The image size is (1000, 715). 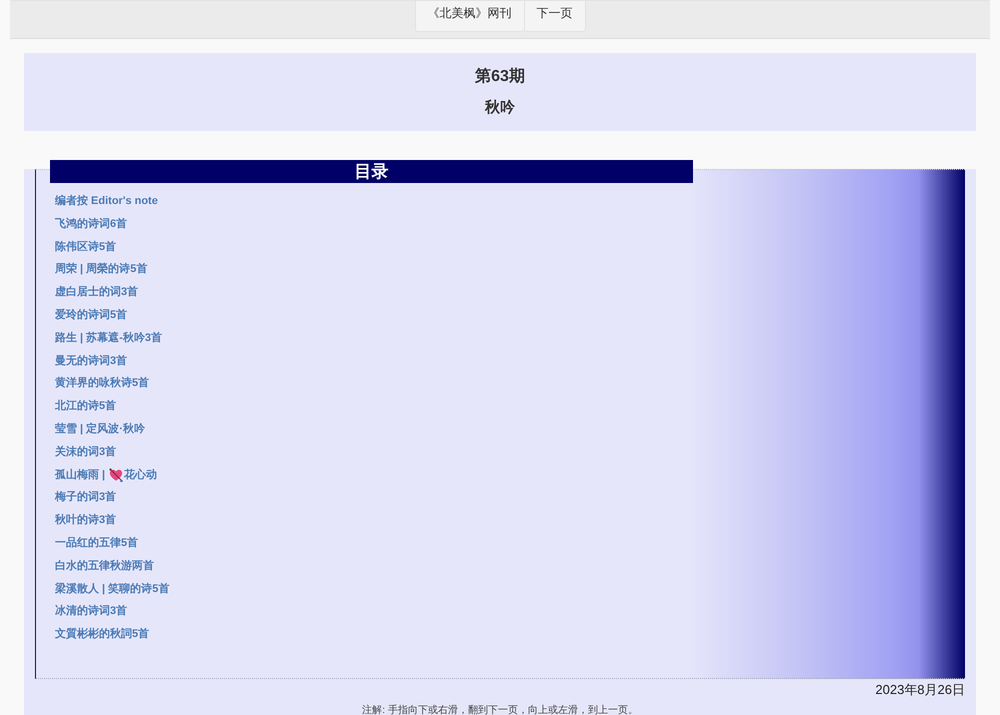 I want to click on contents-link: 曼无的诗词3首, so click(x=91, y=361).